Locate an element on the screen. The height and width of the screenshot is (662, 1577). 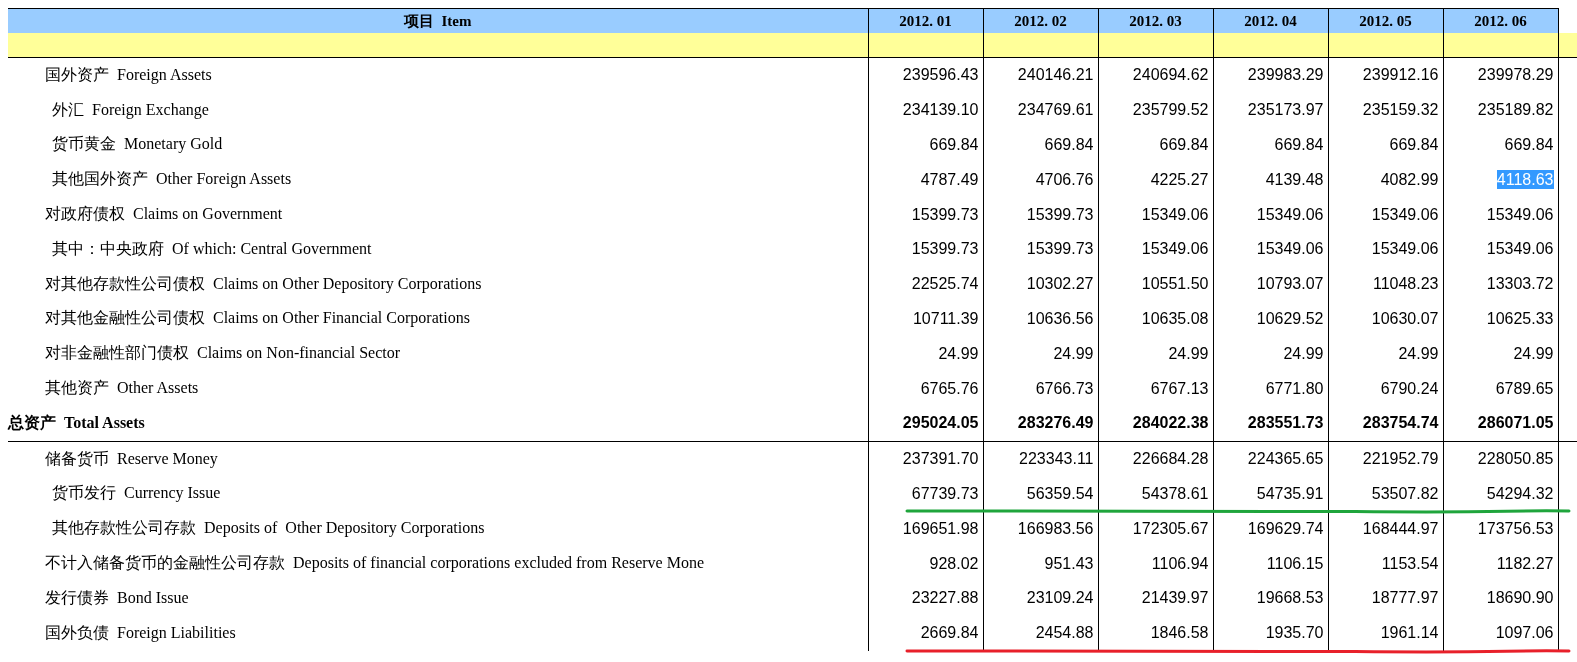
table-cell: 237391.70 is located at coordinates (940, 459).